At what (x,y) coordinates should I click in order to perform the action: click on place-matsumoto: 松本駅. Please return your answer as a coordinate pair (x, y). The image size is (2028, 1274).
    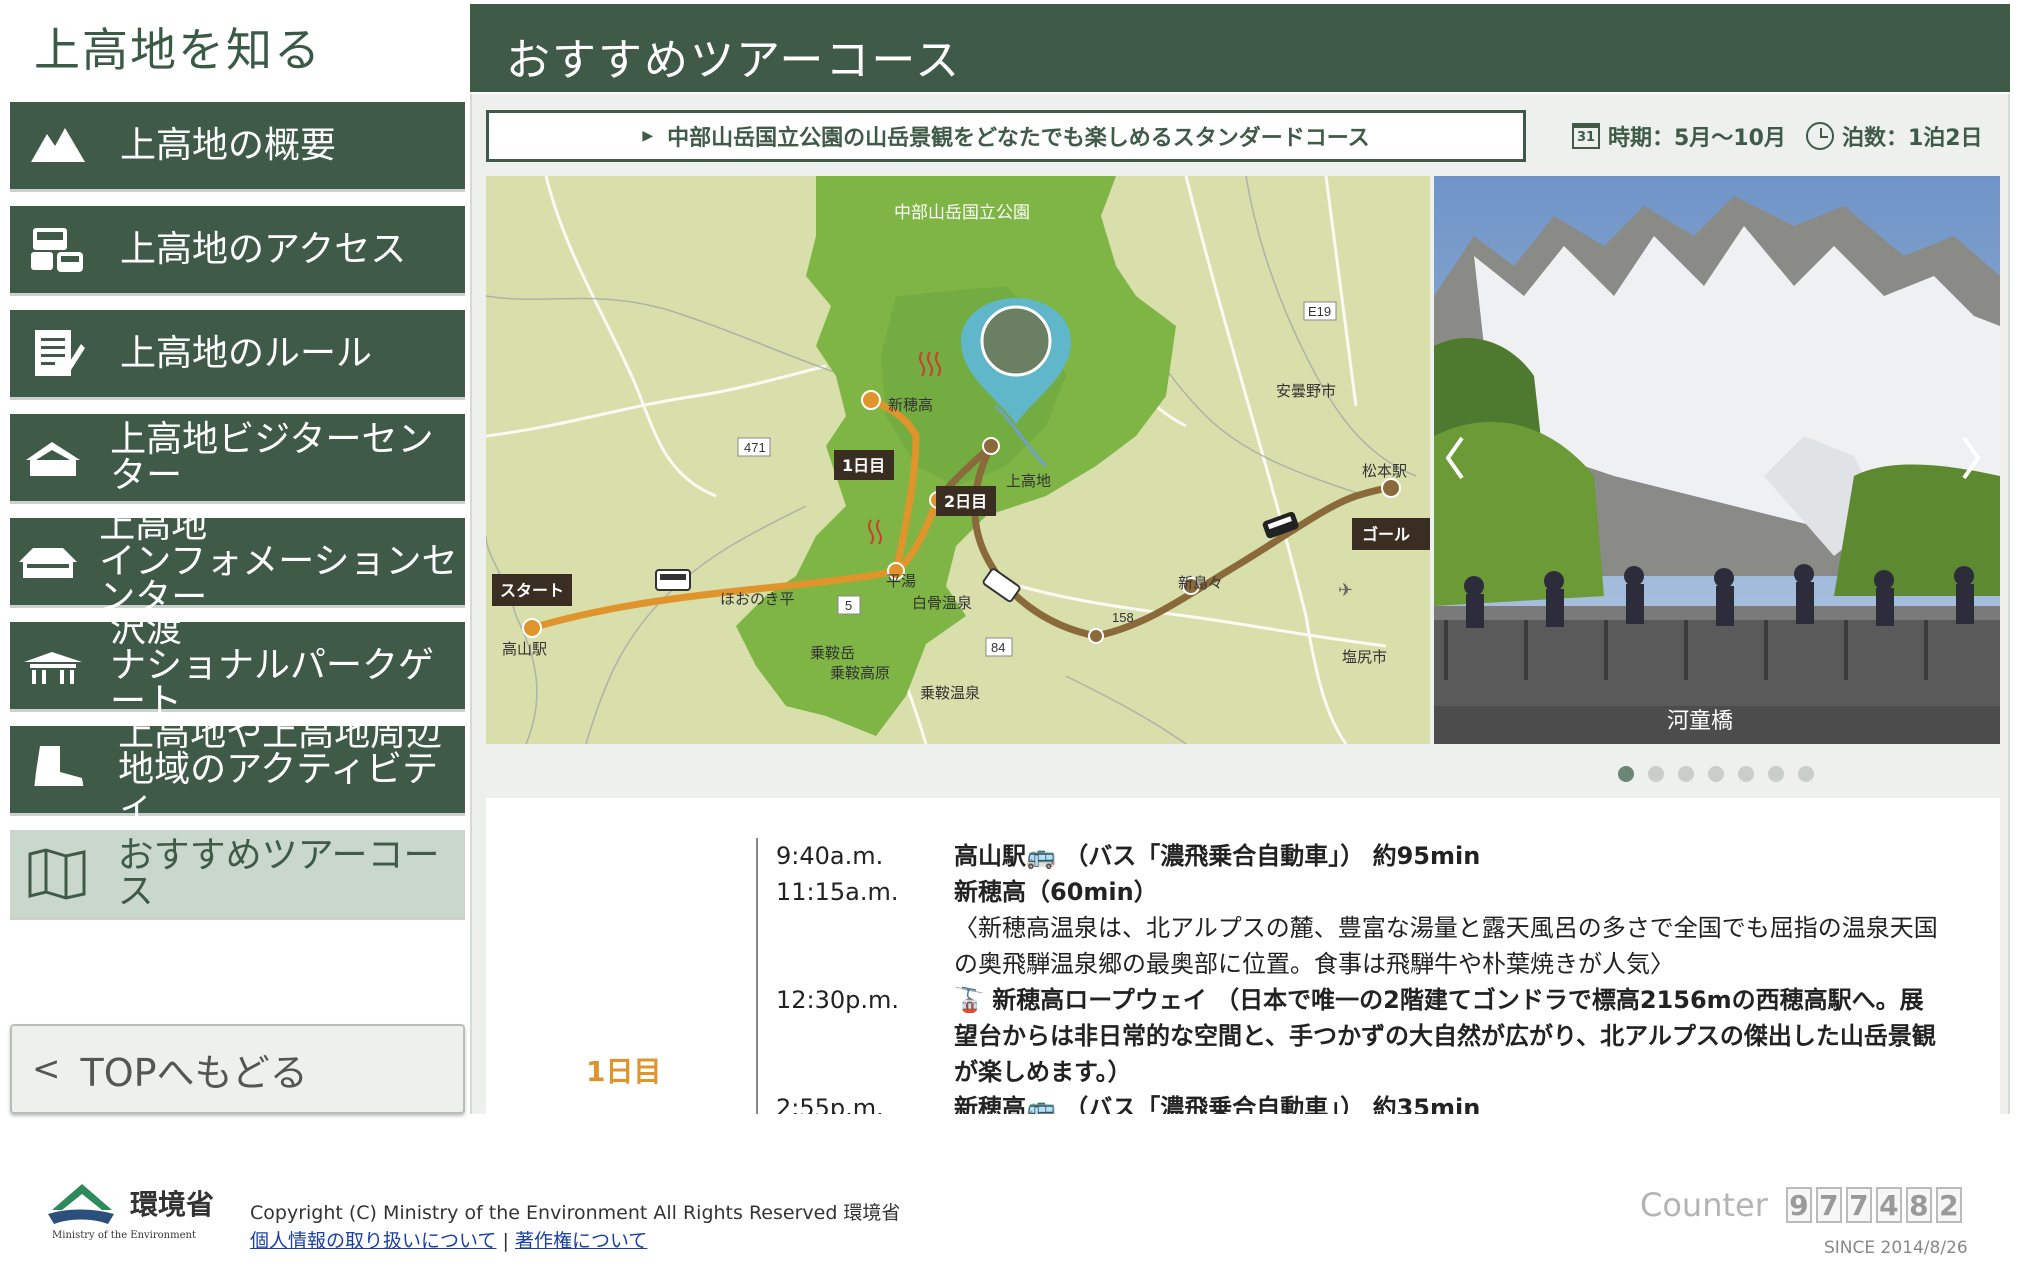
    Looking at the image, I should click on (1384, 471).